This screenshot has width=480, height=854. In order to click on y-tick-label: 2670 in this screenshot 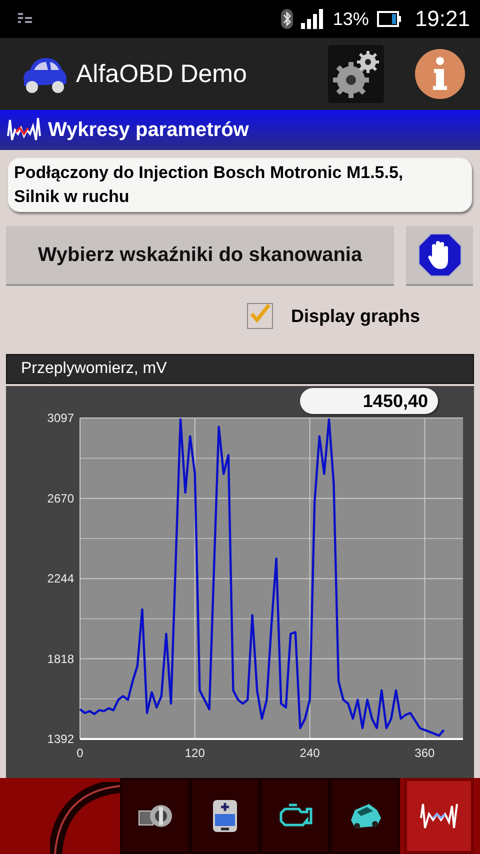, I will do `click(60, 498)`.